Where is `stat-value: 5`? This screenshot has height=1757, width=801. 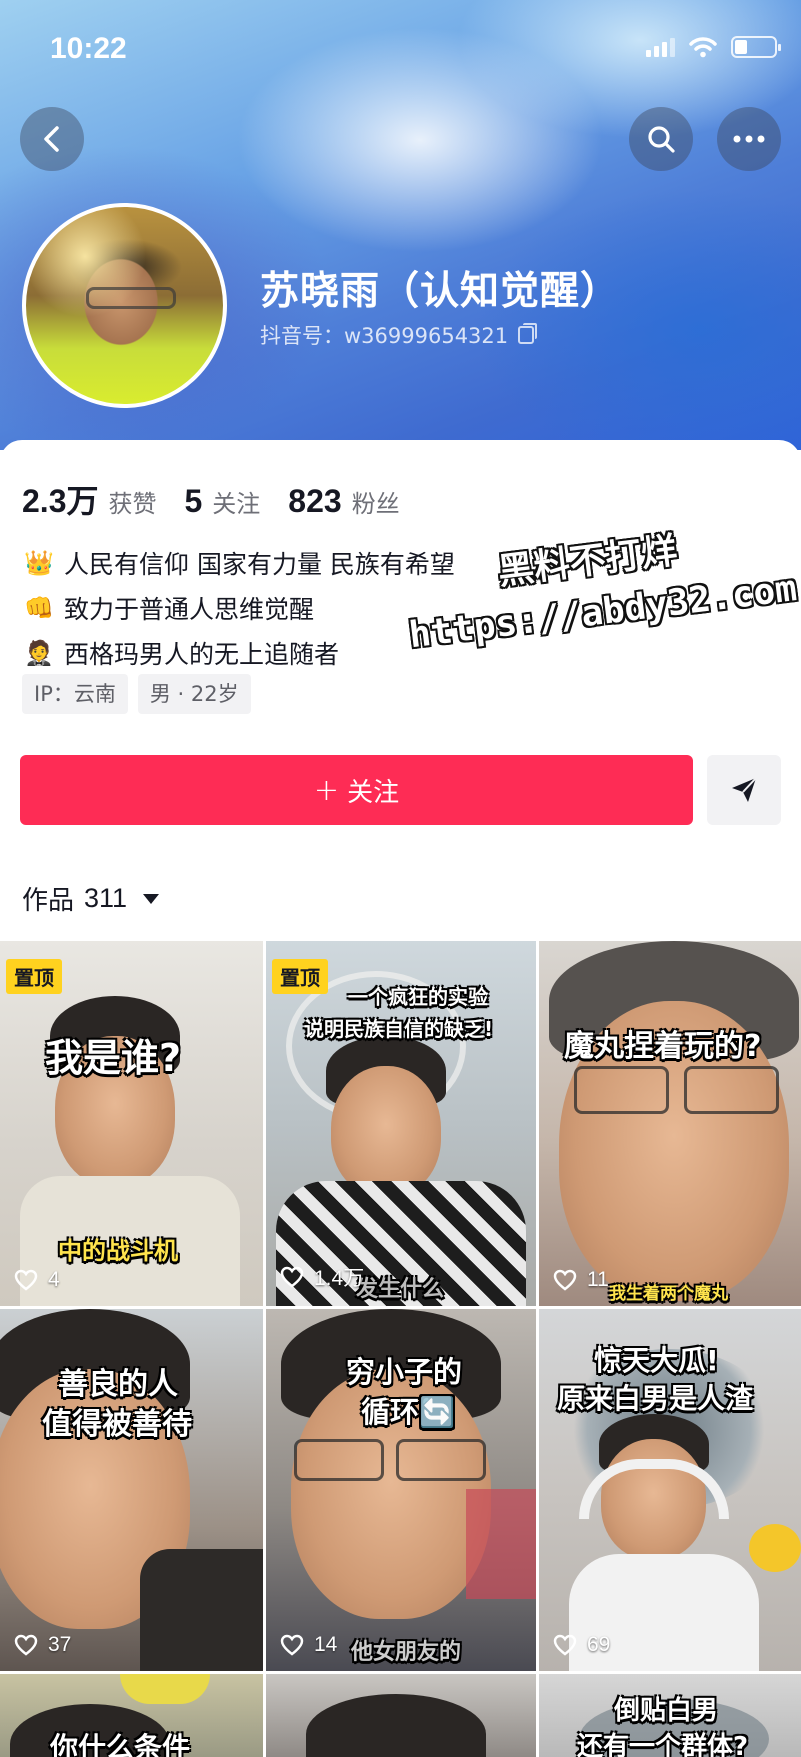
stat-value: 5 is located at coordinates (193, 501).